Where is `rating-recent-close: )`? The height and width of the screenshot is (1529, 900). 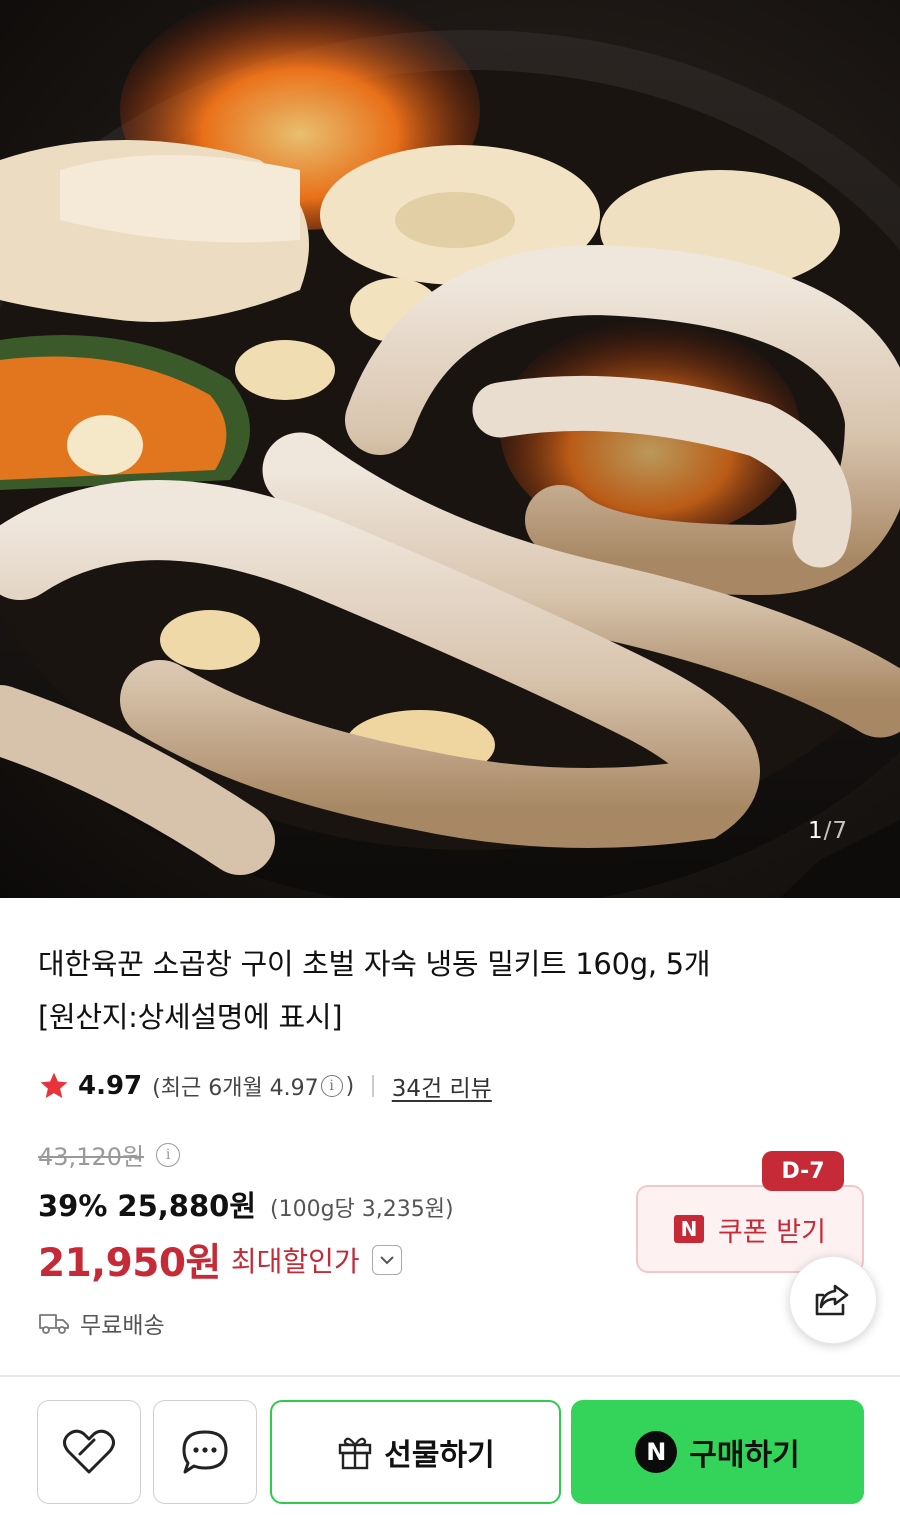 rating-recent-close: ) is located at coordinates (350, 1086).